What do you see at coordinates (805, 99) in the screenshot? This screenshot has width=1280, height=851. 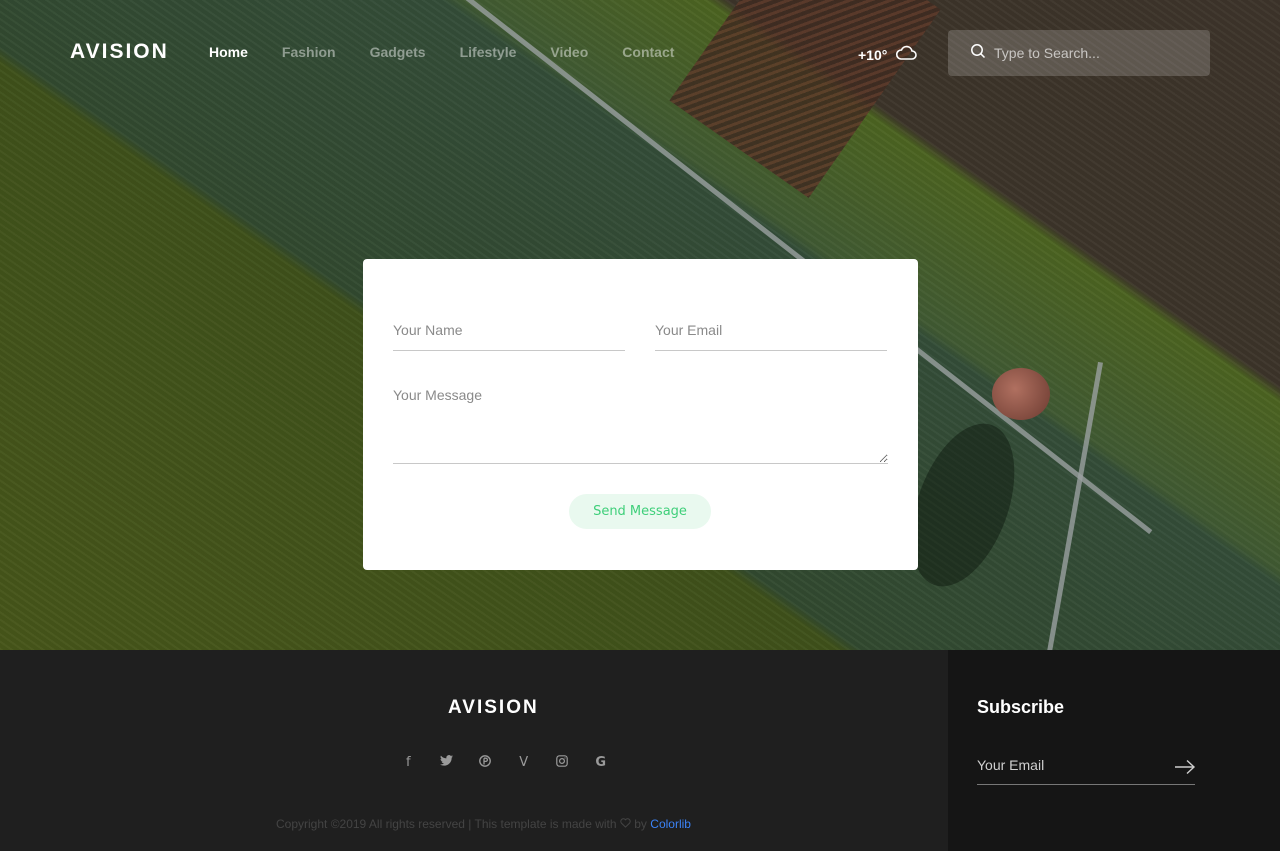 I see `plowed-field` at bounding box center [805, 99].